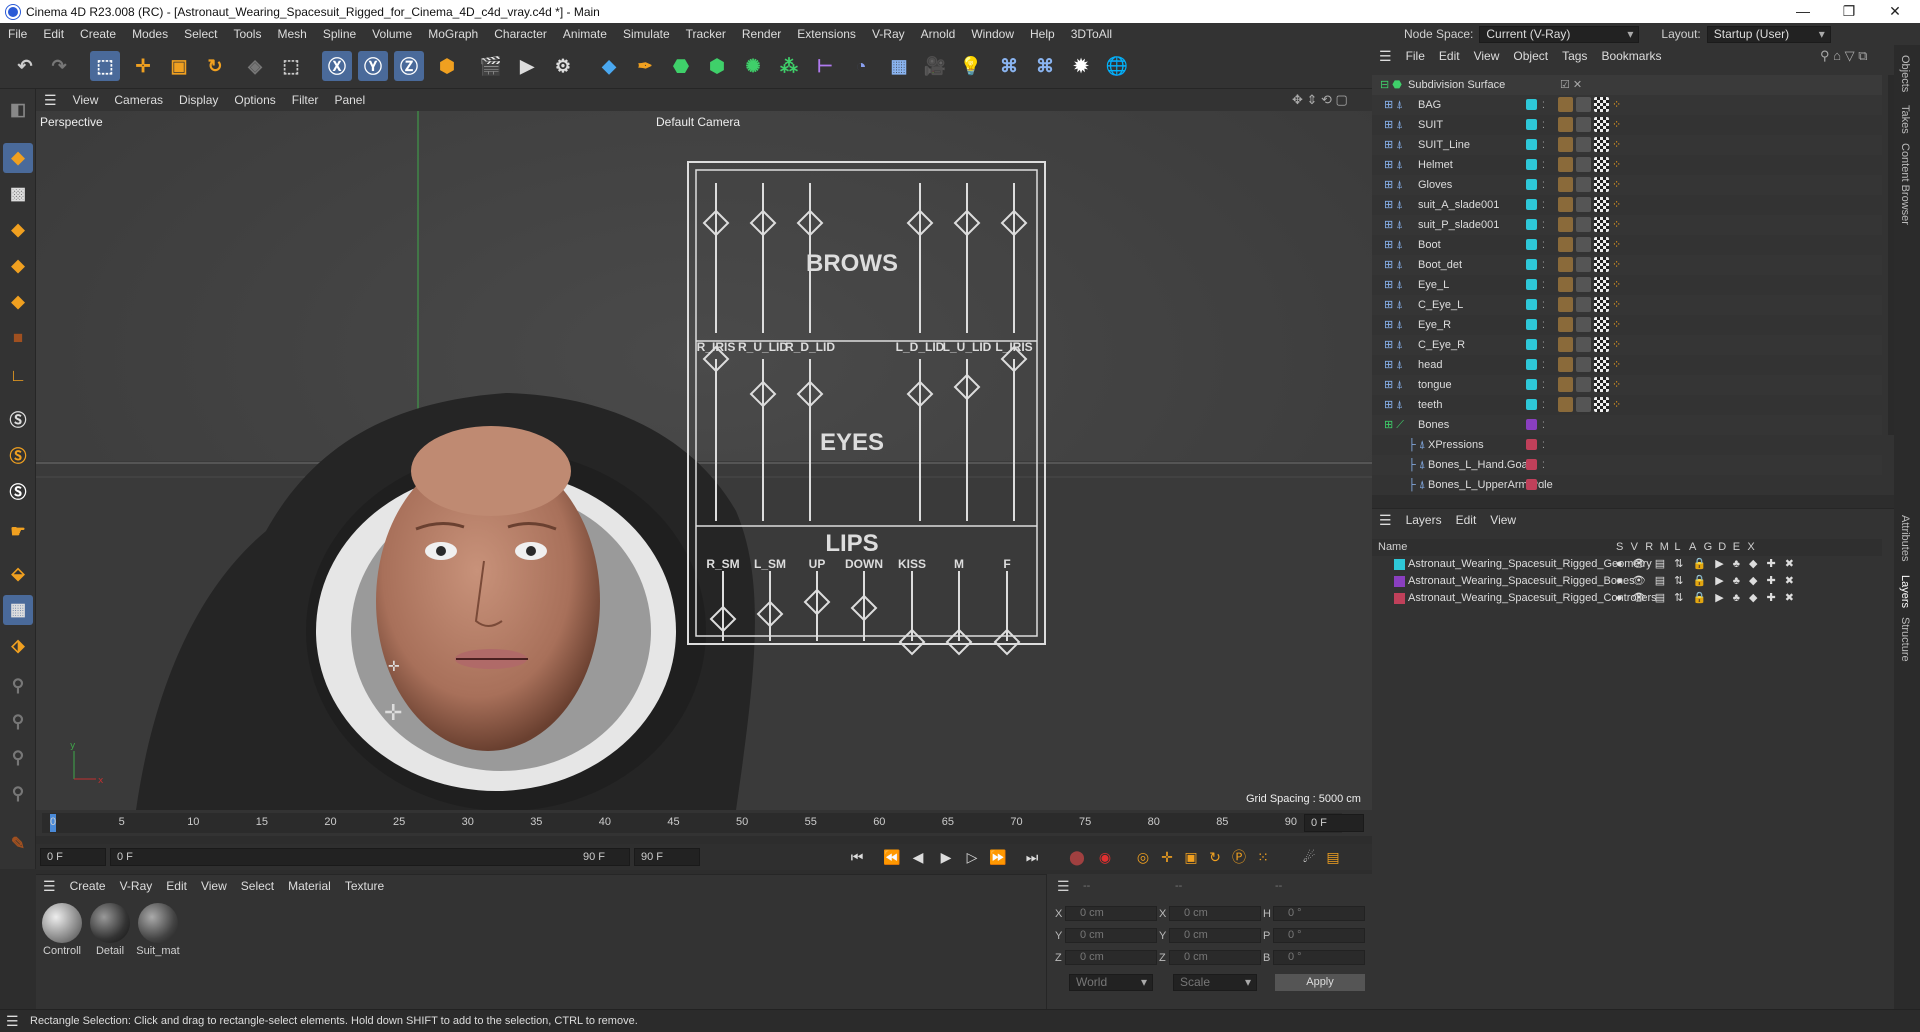 This screenshot has width=1920, height=1032. What do you see at coordinates (1091, 34) in the screenshot?
I see `menu-3dtoall: 3DToAll` at bounding box center [1091, 34].